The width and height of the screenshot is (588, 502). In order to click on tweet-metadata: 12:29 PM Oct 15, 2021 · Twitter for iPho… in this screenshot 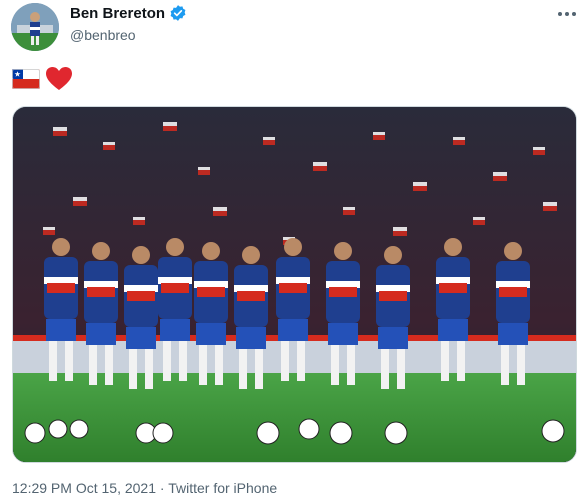, I will do `click(144, 488)`.